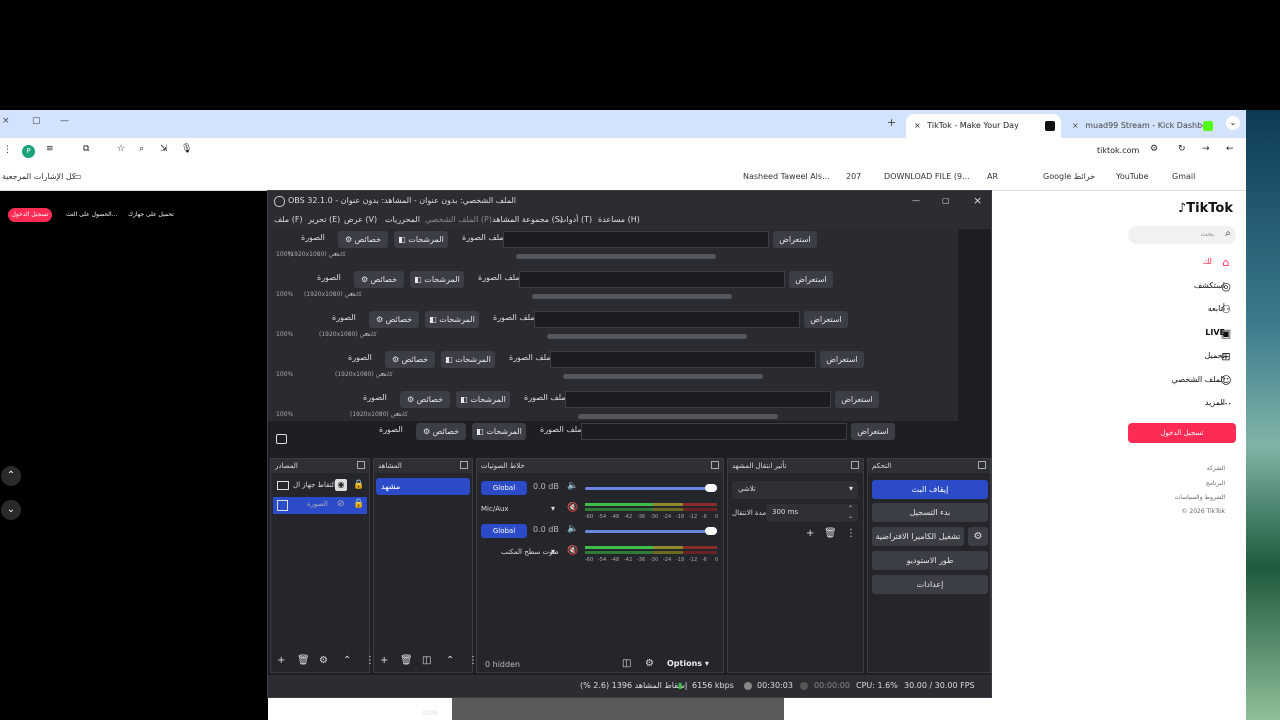 The image size is (1280, 720). What do you see at coordinates (1205, 208) in the screenshot?
I see `tiktok-logo: ♪TikTok` at bounding box center [1205, 208].